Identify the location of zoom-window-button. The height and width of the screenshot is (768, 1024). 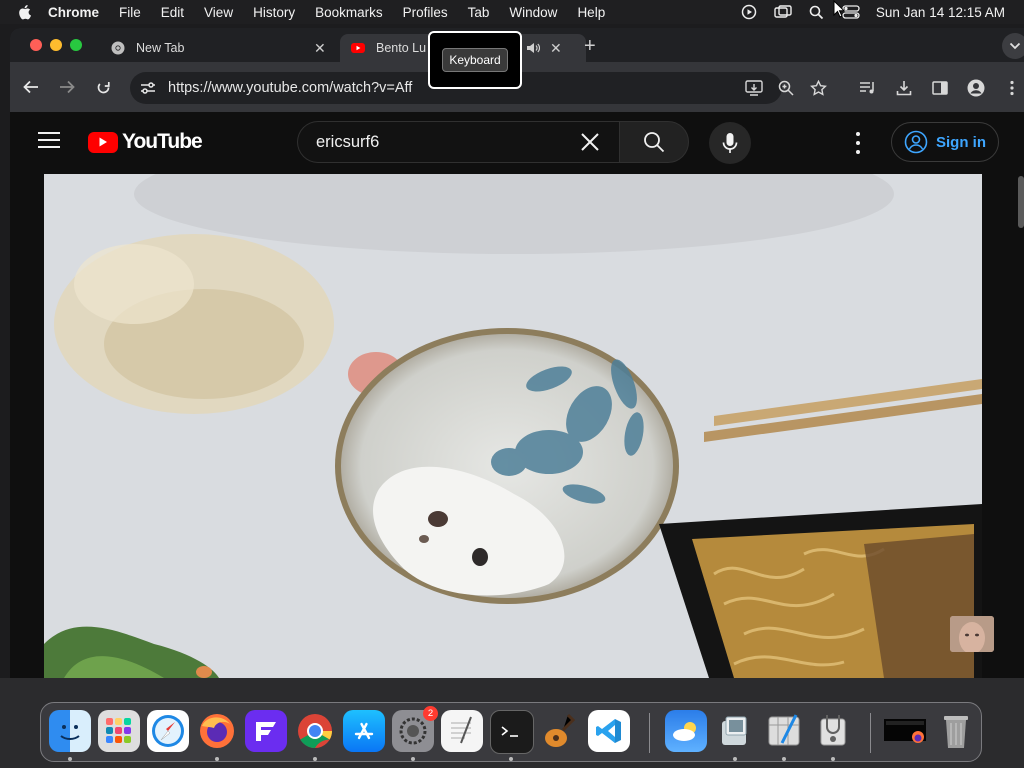
(76, 45).